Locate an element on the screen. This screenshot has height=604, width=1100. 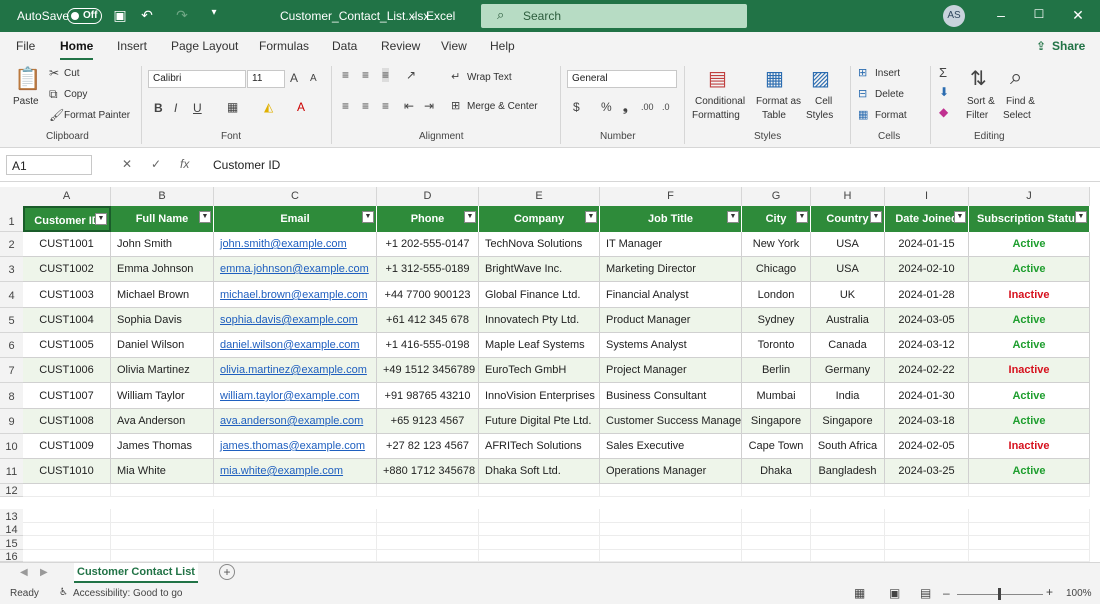
column-header-f: F is located at coordinates (671, 196).